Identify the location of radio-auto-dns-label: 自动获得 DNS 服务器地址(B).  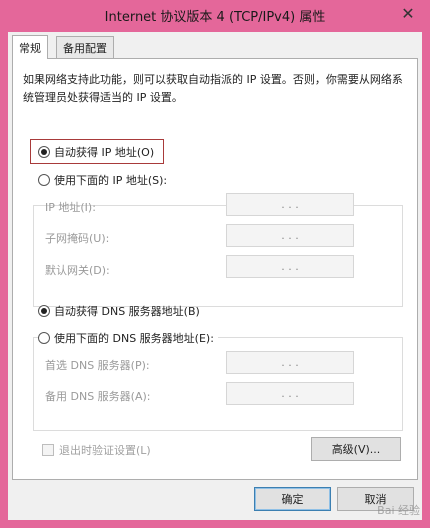
(127, 311).